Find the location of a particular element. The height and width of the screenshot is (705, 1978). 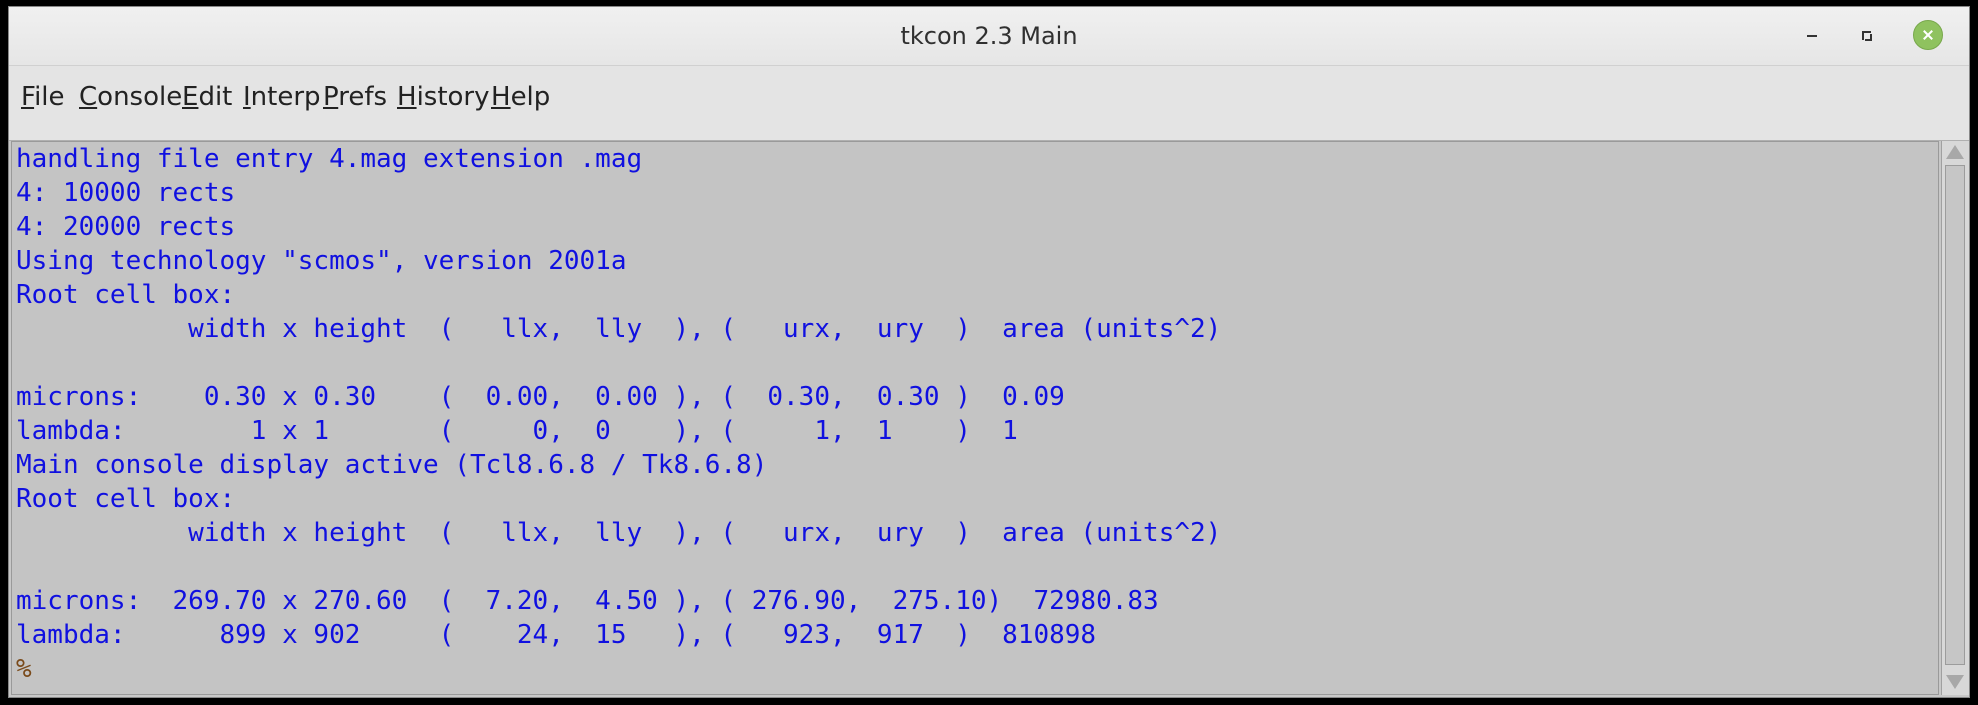

menu-edit-mnemonic: E is located at coordinates (190, 97).